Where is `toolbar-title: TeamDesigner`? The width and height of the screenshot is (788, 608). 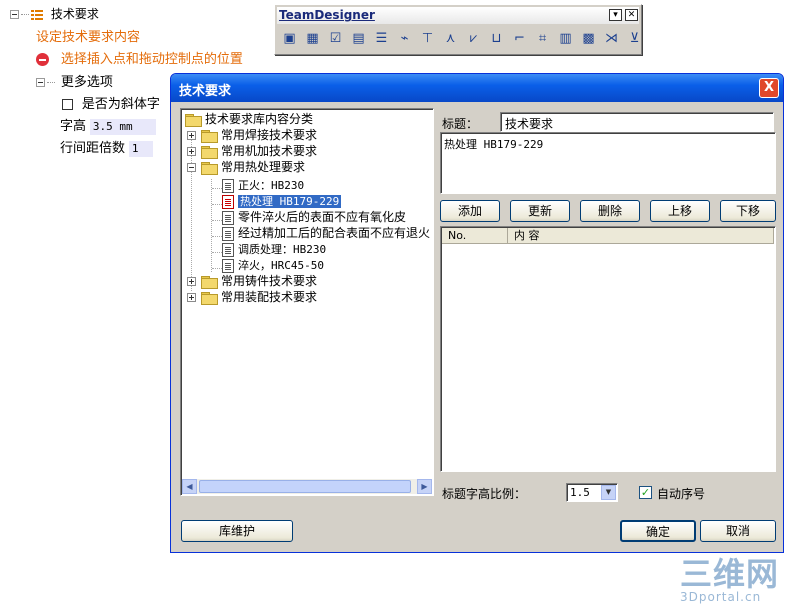 toolbar-title: TeamDesigner is located at coordinates (327, 15).